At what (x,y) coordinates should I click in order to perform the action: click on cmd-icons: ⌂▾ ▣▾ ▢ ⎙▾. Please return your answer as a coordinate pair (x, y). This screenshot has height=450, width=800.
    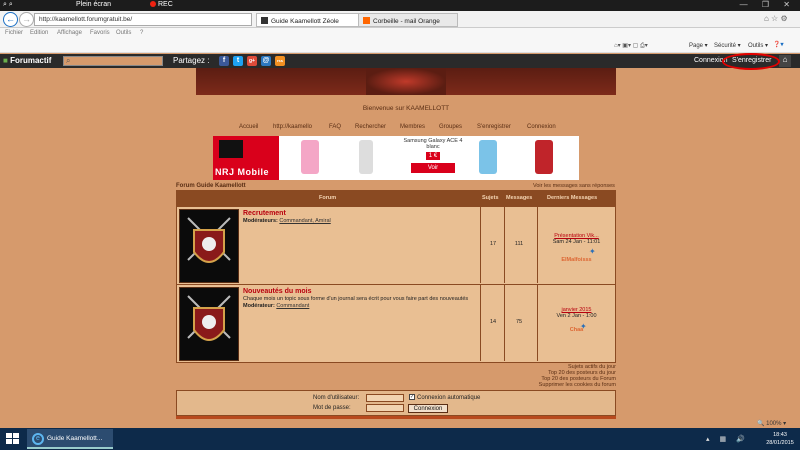
    Looking at the image, I should click on (631, 46).